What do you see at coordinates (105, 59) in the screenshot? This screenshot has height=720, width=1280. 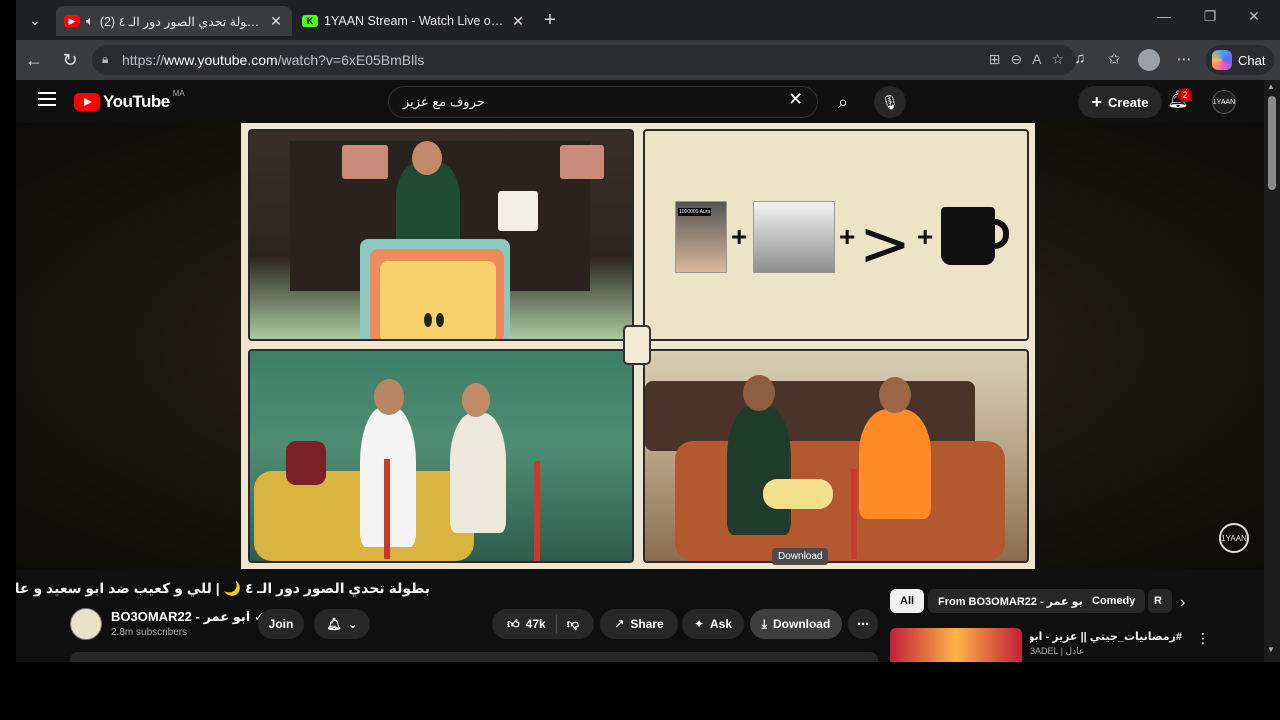 I see `lock-icon: 🔒︎` at bounding box center [105, 59].